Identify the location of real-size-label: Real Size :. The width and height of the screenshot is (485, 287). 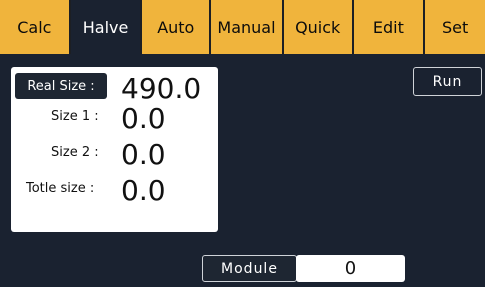
(61, 86).